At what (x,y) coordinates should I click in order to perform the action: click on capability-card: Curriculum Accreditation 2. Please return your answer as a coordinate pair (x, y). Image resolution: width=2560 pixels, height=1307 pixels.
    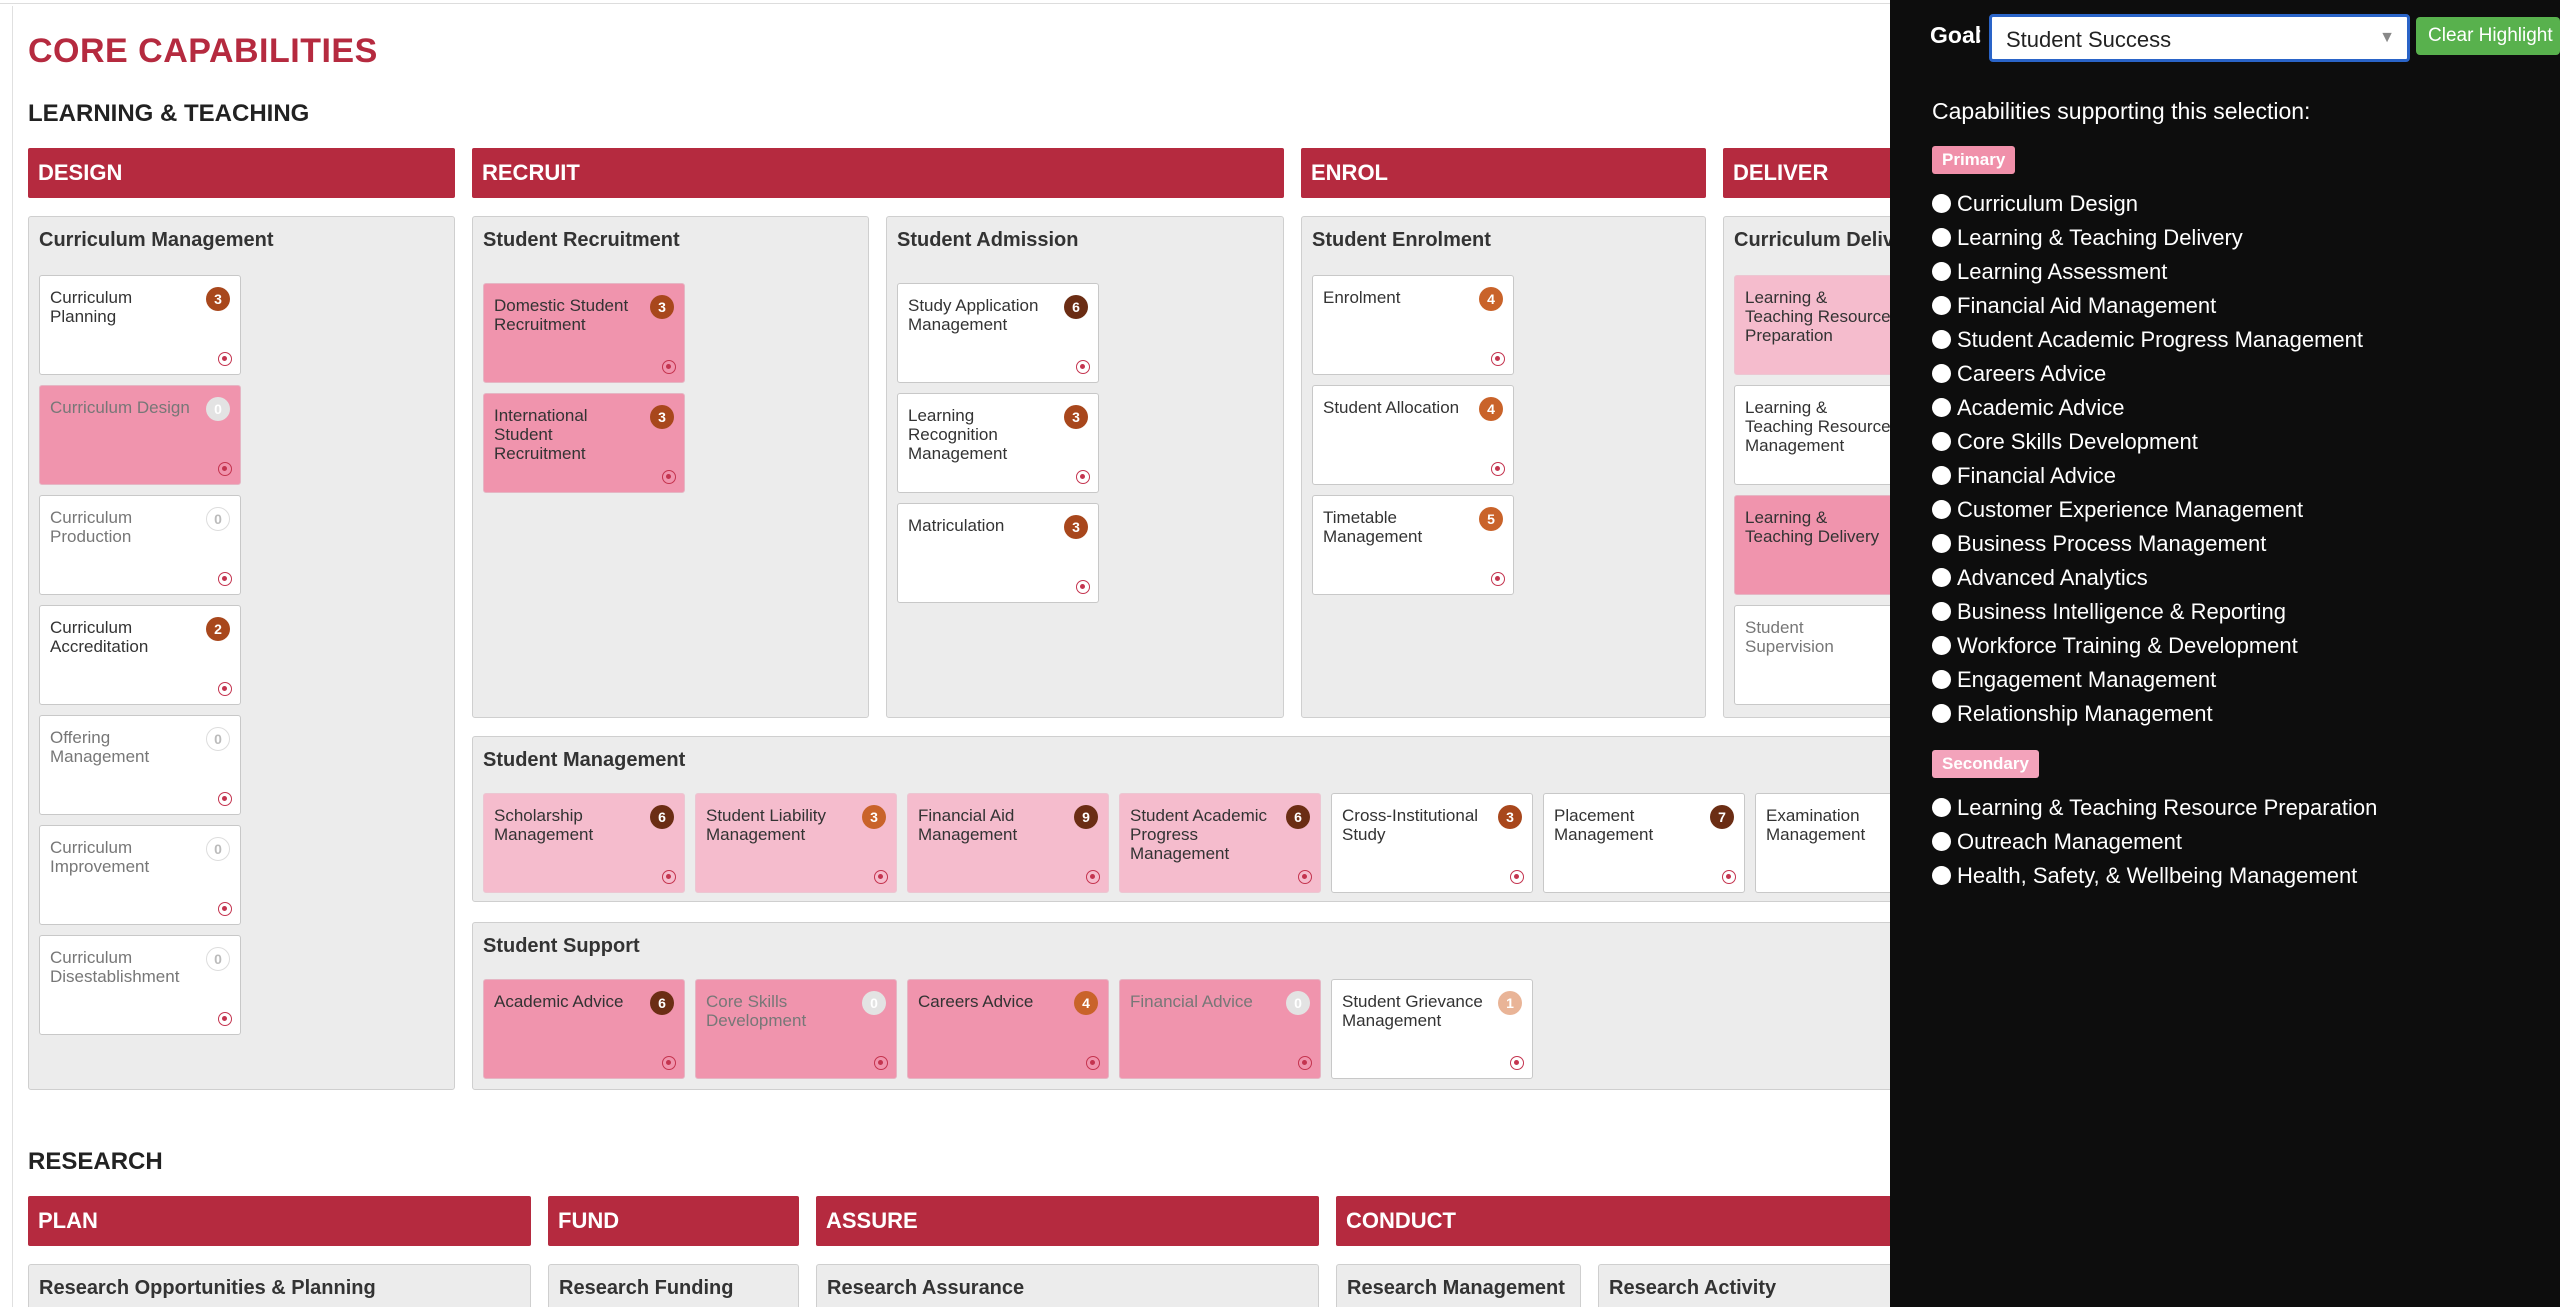
    Looking at the image, I should click on (140, 655).